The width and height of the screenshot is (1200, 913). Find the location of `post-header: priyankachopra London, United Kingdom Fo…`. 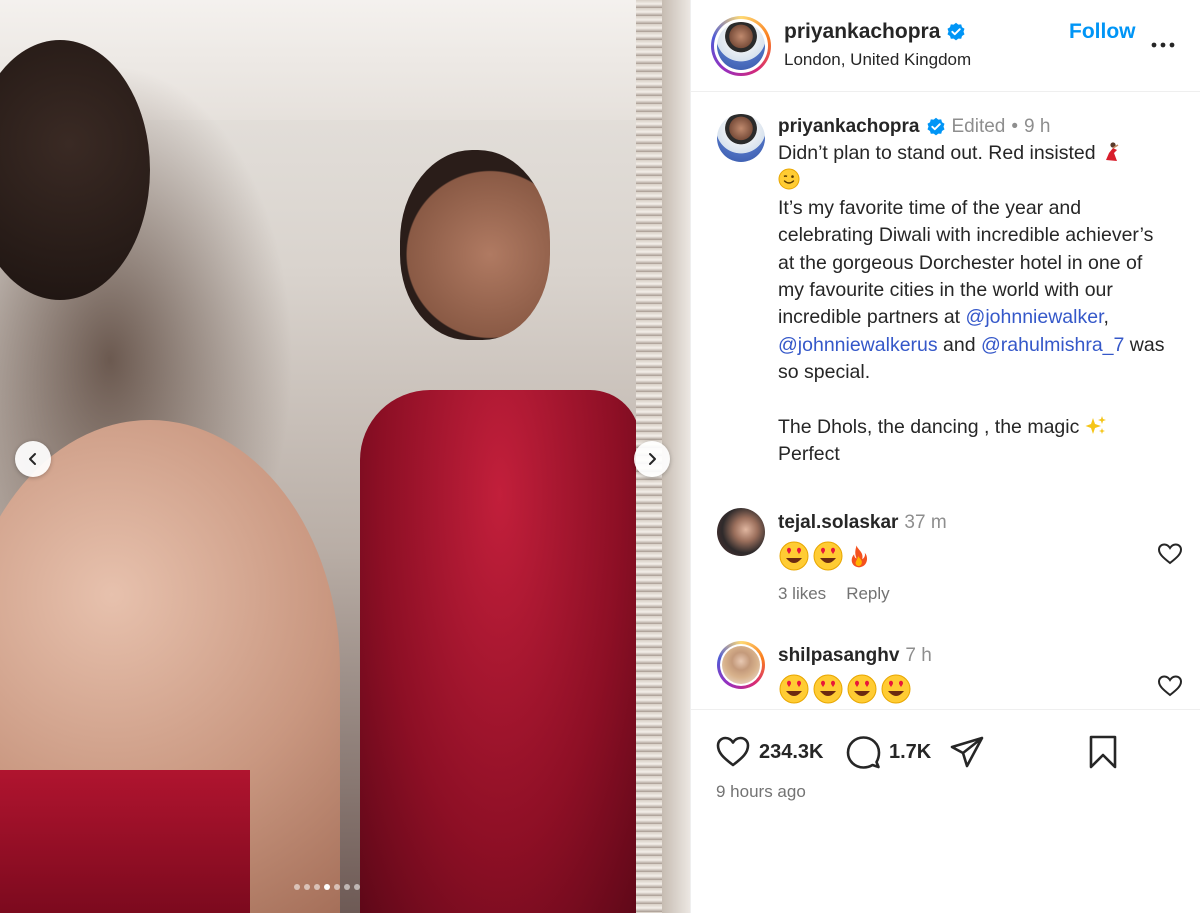

post-header: priyankachopra London, United Kingdom Fo… is located at coordinates (945, 46).